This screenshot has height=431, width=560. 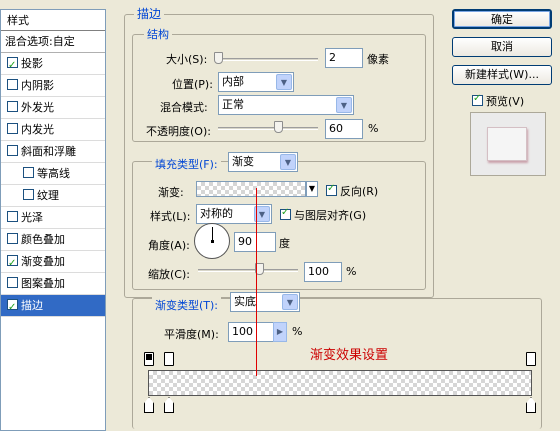 What do you see at coordinates (263, 162) in the screenshot?
I see `fill-type-select: 渐变 ▼` at bounding box center [263, 162].